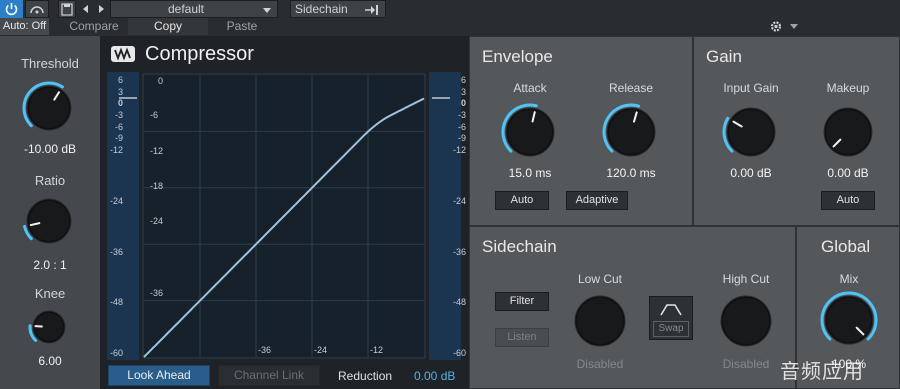  What do you see at coordinates (50, 361) in the screenshot?
I see `knee-value: 6.00` at bounding box center [50, 361].